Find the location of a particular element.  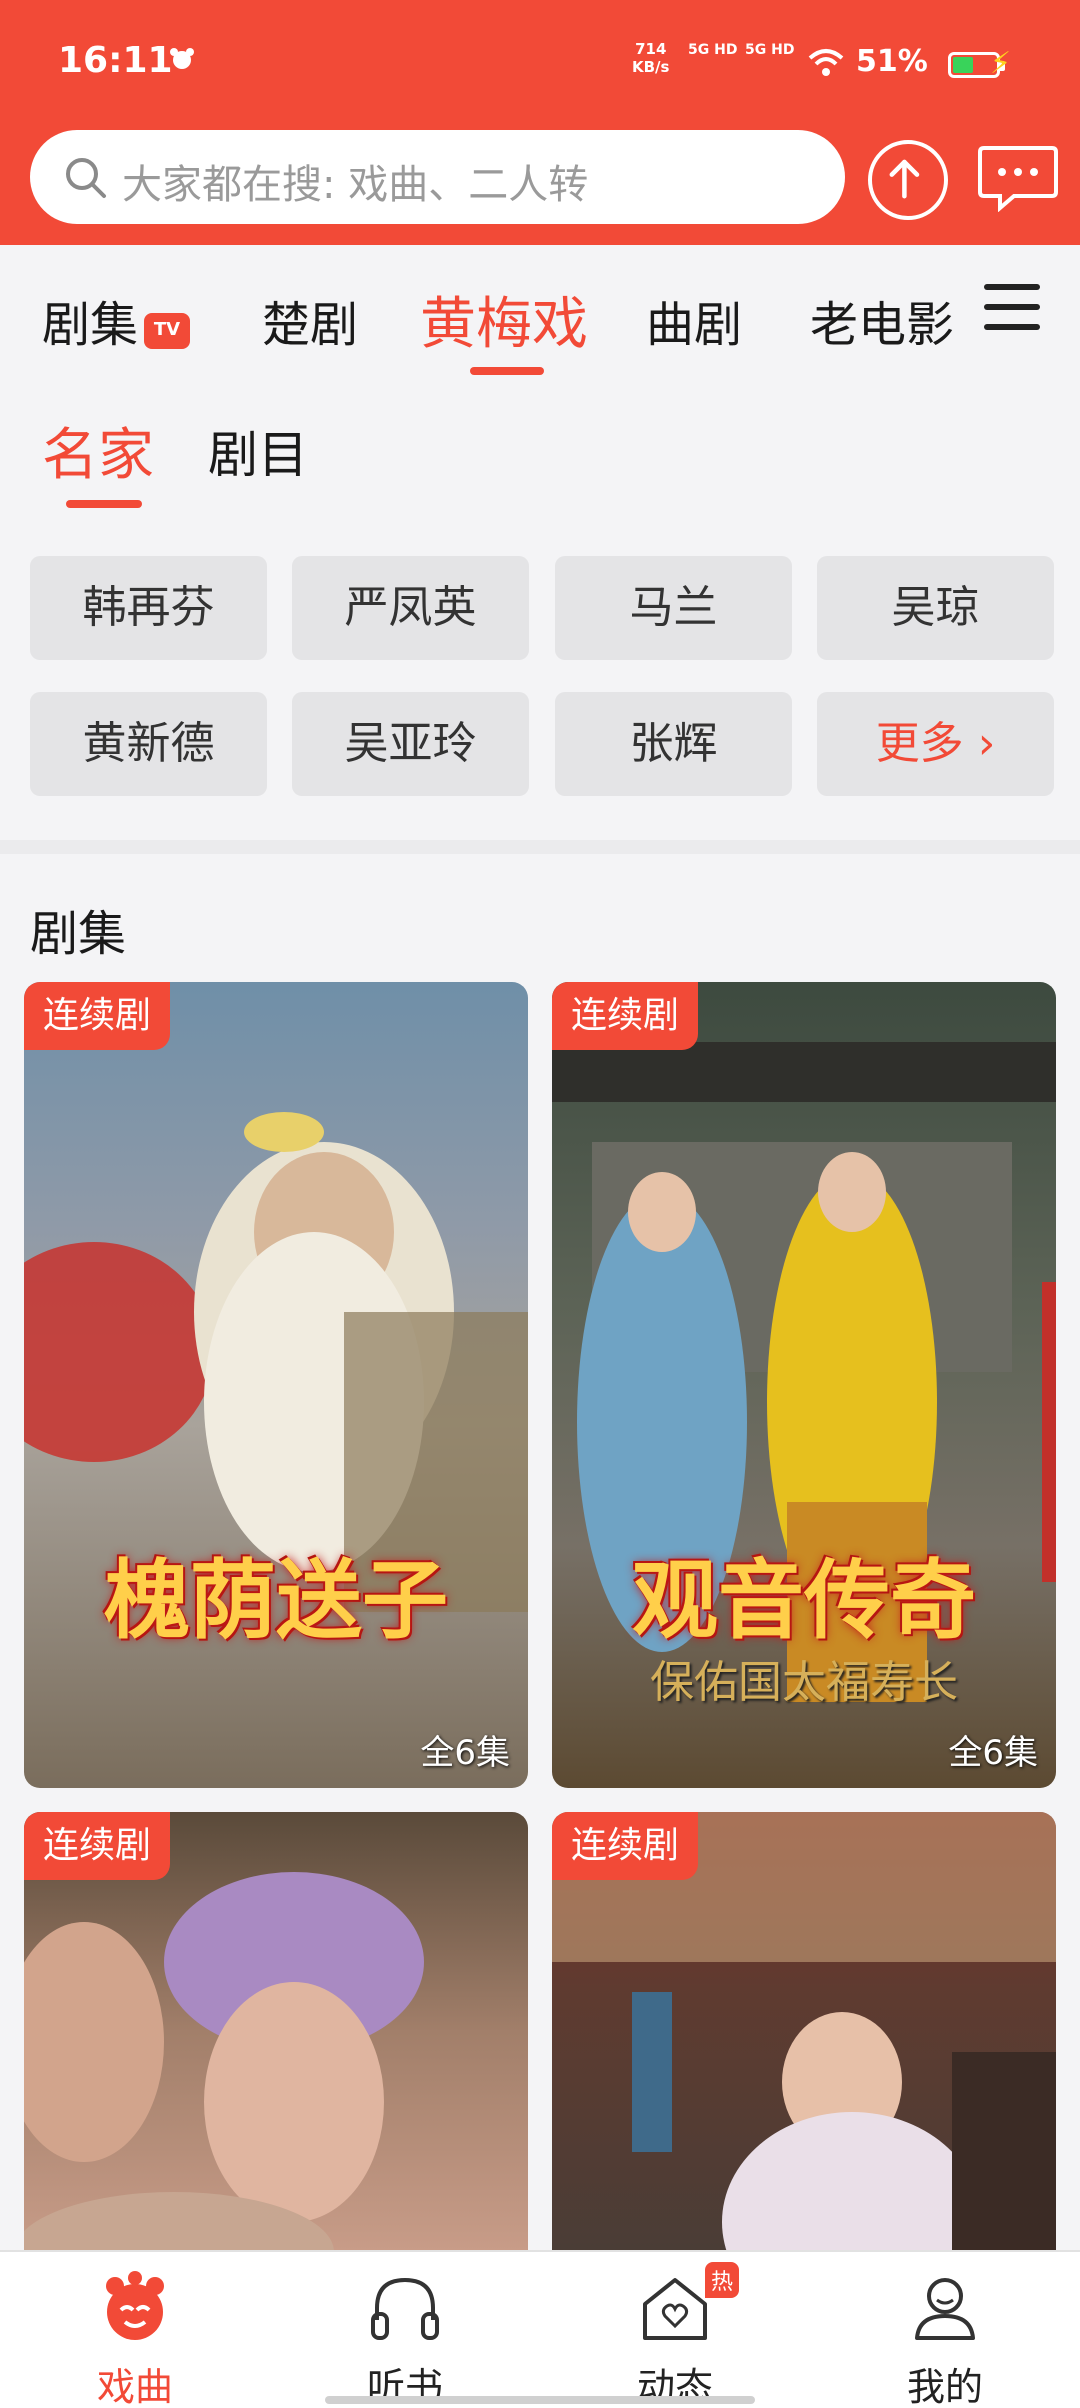

home-indicator is located at coordinates (540, 2400).